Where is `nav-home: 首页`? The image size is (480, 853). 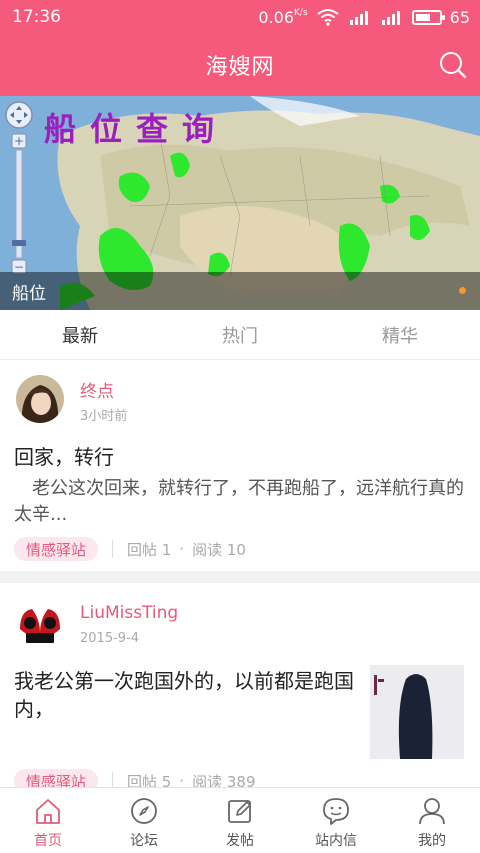
nav-home: 首页 is located at coordinates (48, 820).